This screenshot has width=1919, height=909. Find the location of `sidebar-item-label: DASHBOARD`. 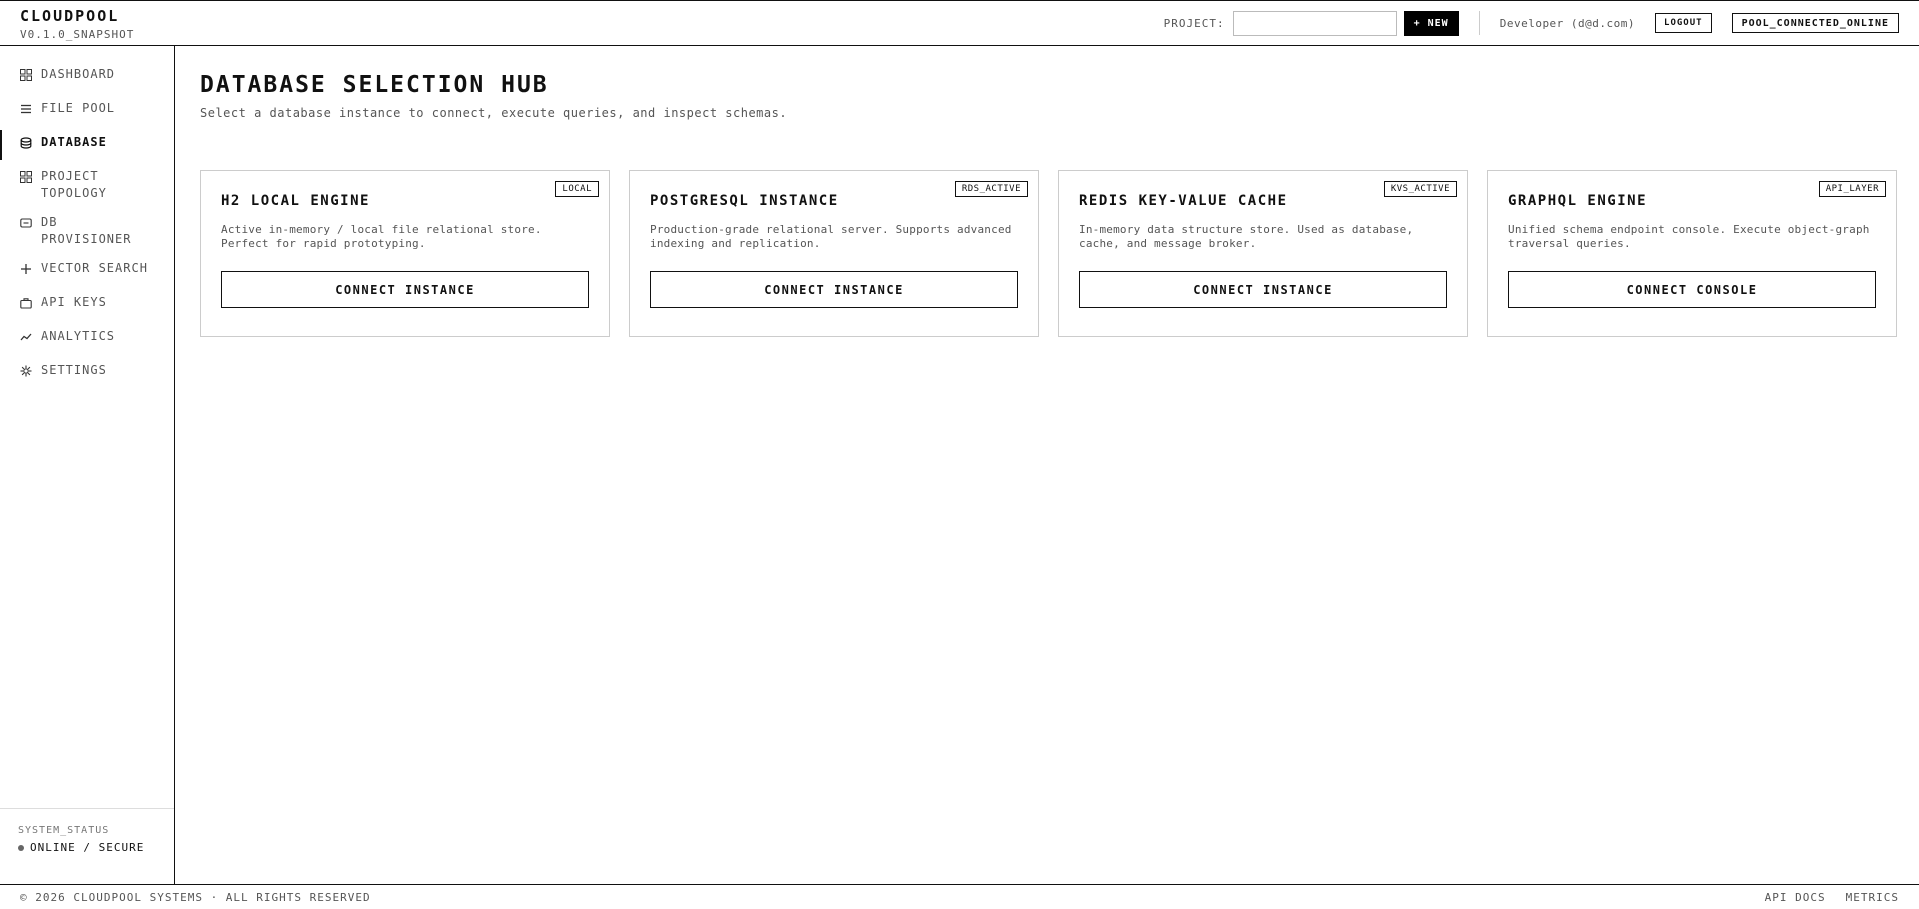

sidebar-item-label: DASHBOARD is located at coordinates (78, 74).